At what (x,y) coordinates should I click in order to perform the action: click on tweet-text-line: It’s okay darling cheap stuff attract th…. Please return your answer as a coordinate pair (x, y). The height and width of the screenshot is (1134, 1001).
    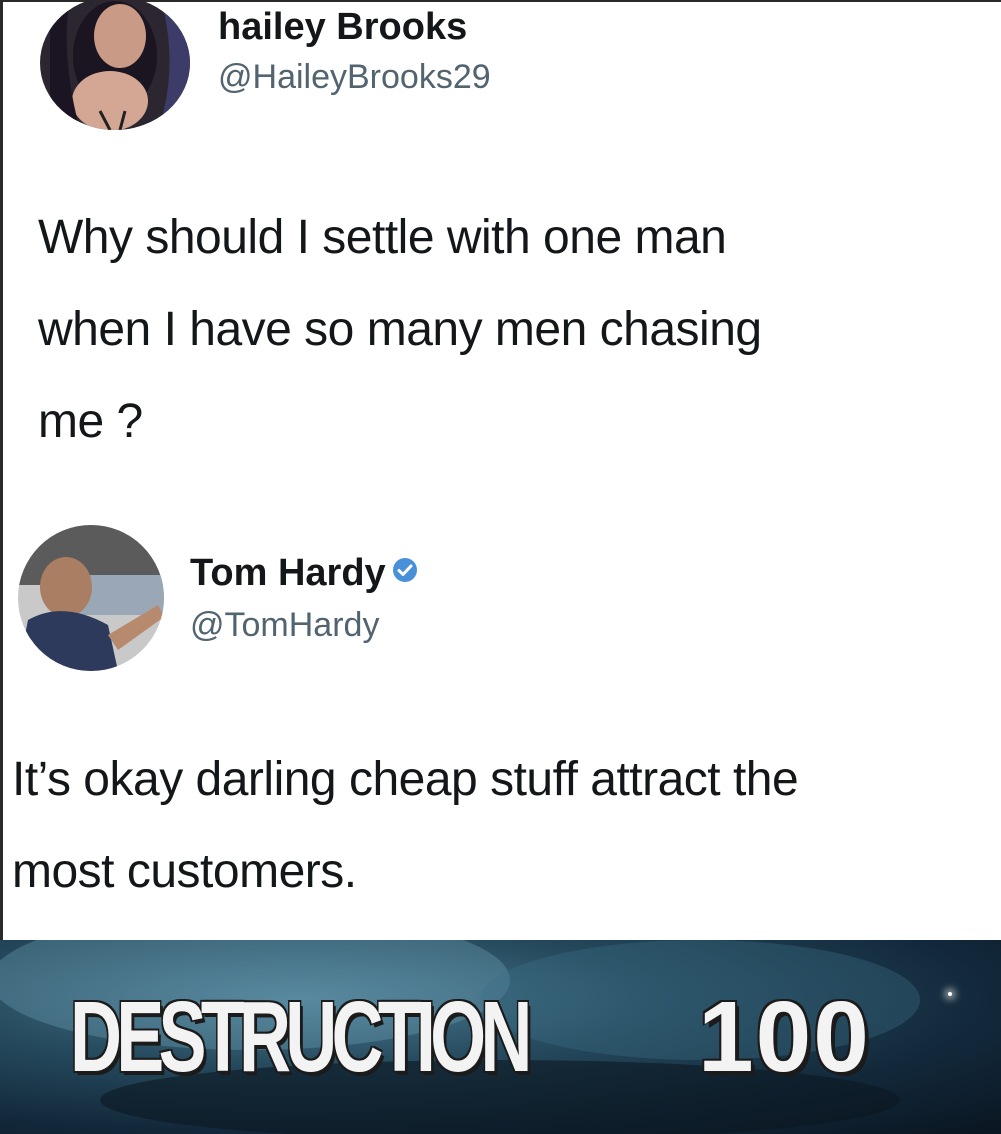
    Looking at the image, I should click on (405, 779).